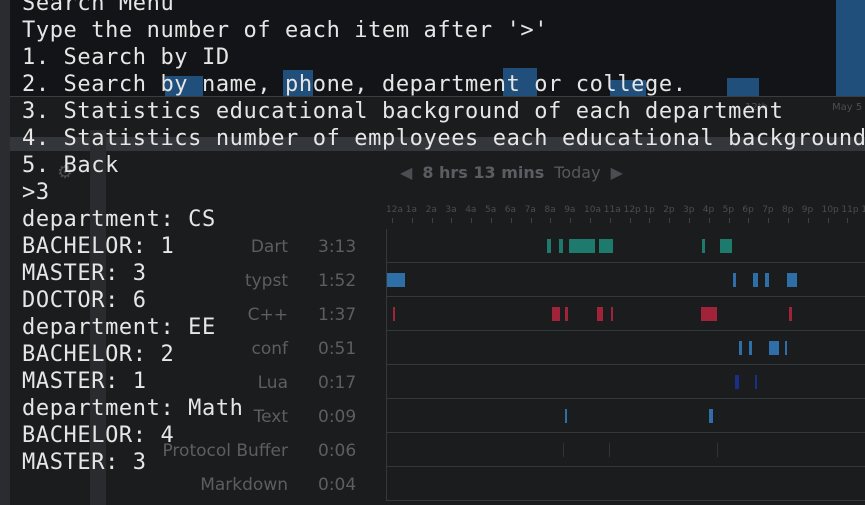 The width and height of the screenshot is (865, 505). I want to click on language-duration: 0:04, so click(337, 485).